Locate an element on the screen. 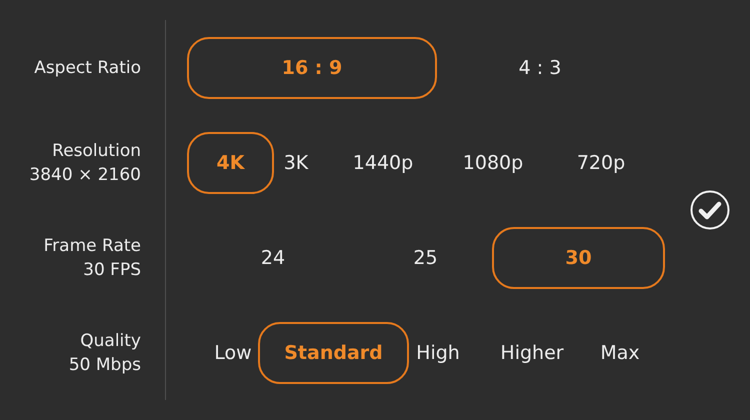 This screenshot has width=750, height=420. setting-label: Resolution is located at coordinates (96, 151).